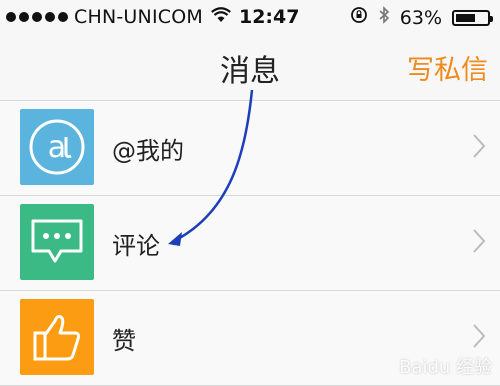 This screenshot has width=500, height=386. I want to click on at-sign-icon: a, so click(57, 147).